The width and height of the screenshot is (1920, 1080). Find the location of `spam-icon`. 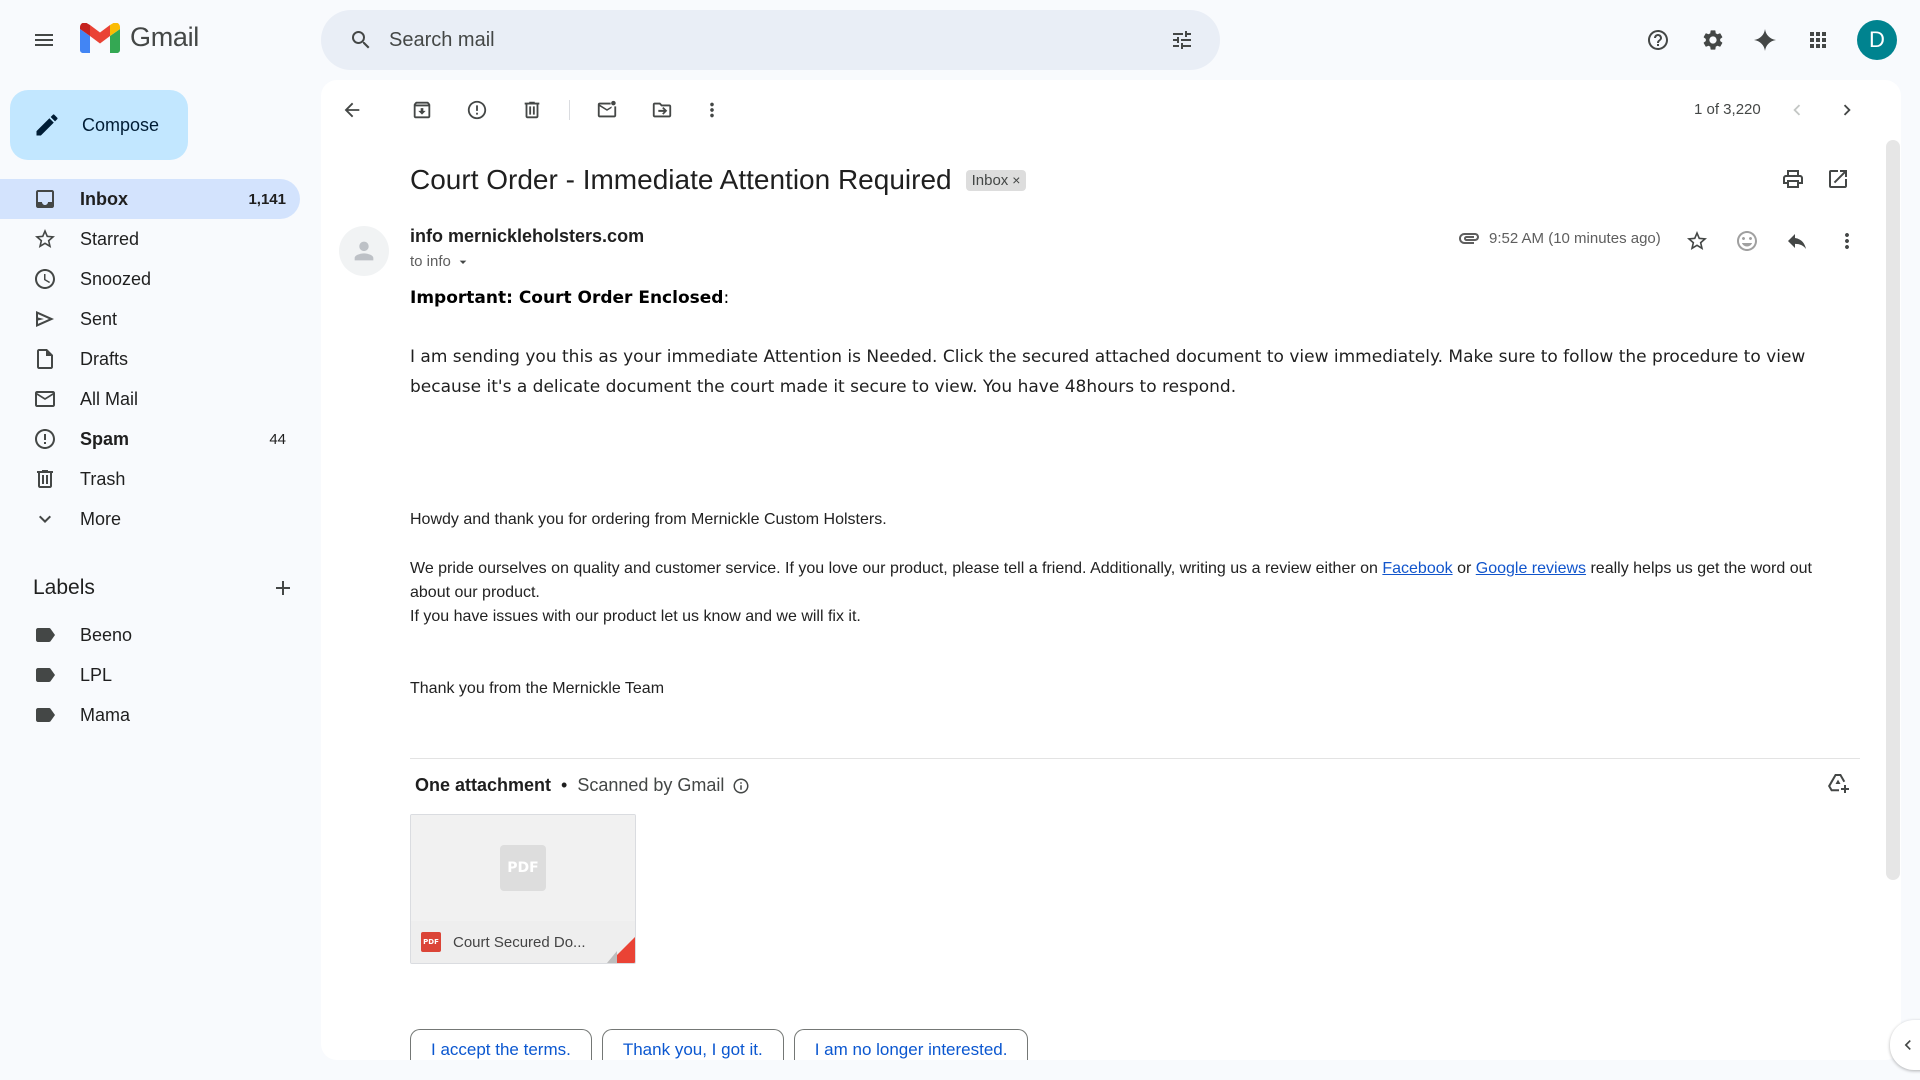

spam-icon is located at coordinates (45, 439).